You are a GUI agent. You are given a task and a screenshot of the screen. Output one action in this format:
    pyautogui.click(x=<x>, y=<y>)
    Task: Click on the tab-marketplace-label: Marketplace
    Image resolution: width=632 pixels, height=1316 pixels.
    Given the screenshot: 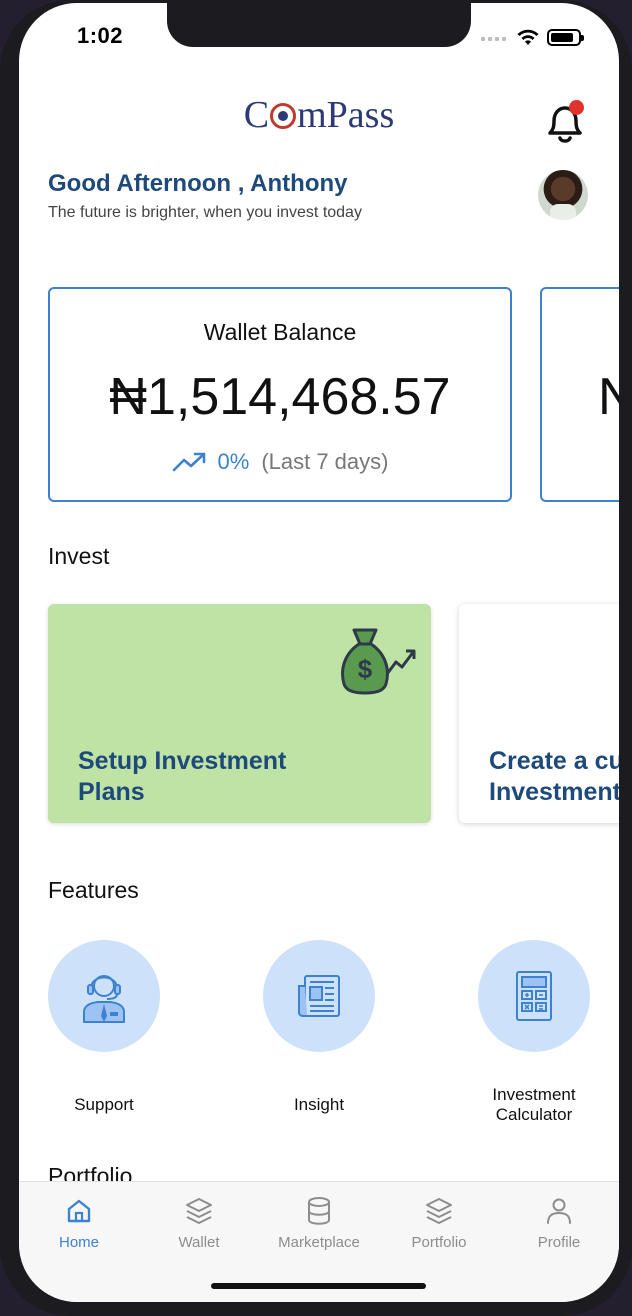 What is the action you would take?
    pyautogui.click(x=319, y=1242)
    